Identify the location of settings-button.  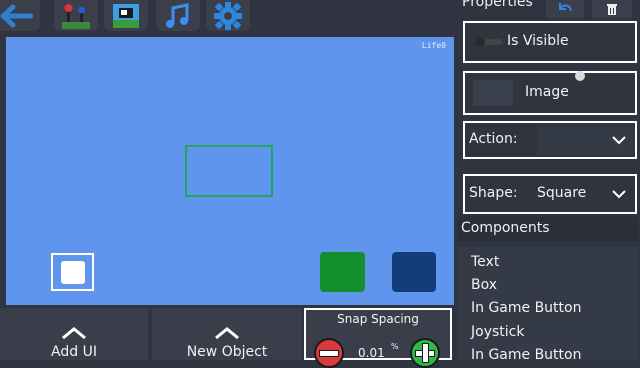
(228, 15).